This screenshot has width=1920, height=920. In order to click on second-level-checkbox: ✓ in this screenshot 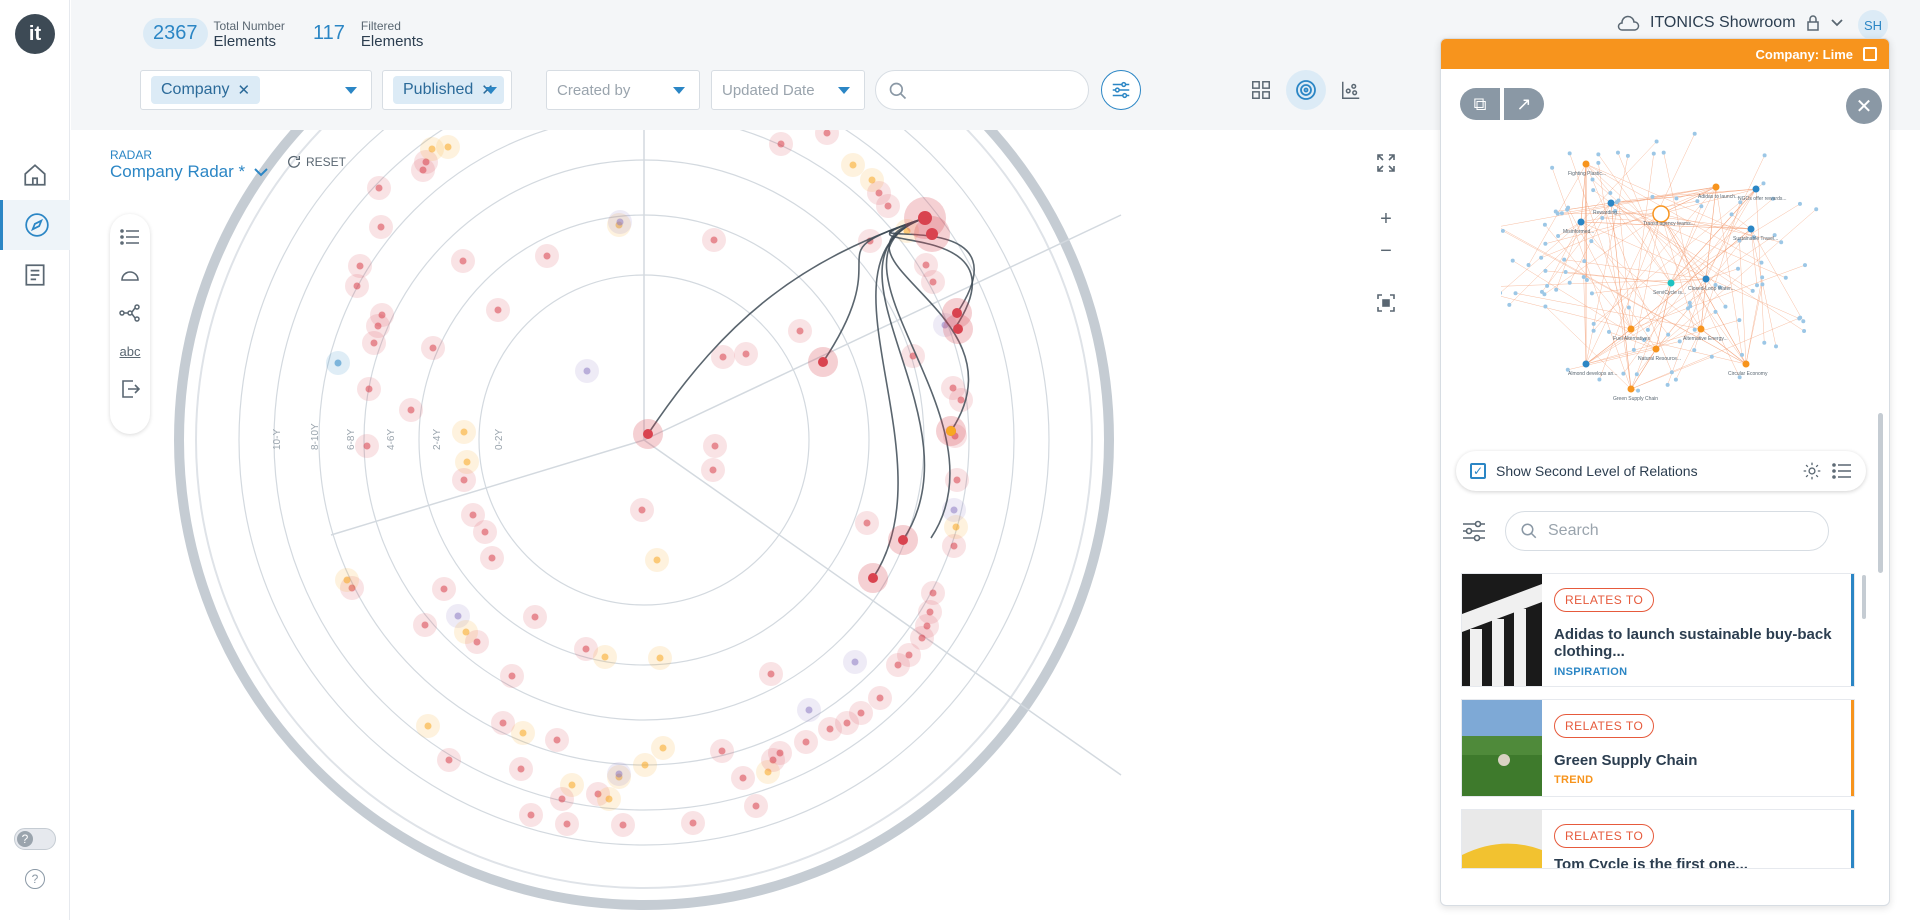, I will do `click(1478, 471)`.